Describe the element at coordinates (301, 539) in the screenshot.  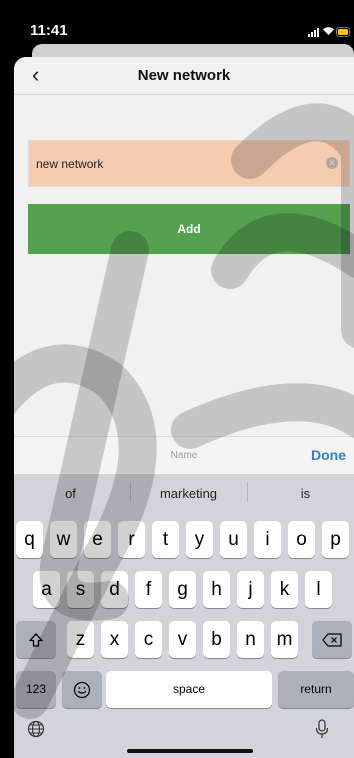
I see `key-o: o` at that location.